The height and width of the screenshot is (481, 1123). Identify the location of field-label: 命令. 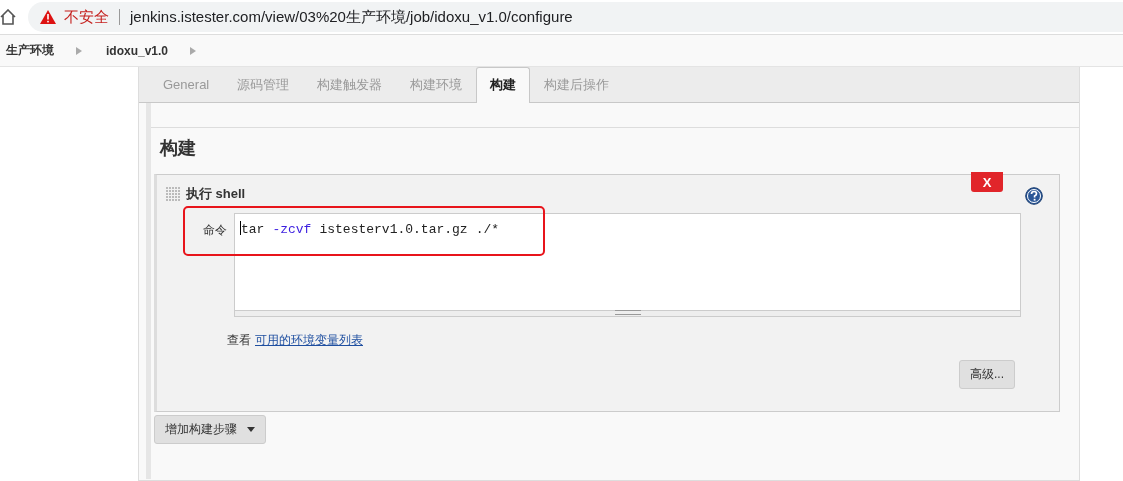
(214, 230).